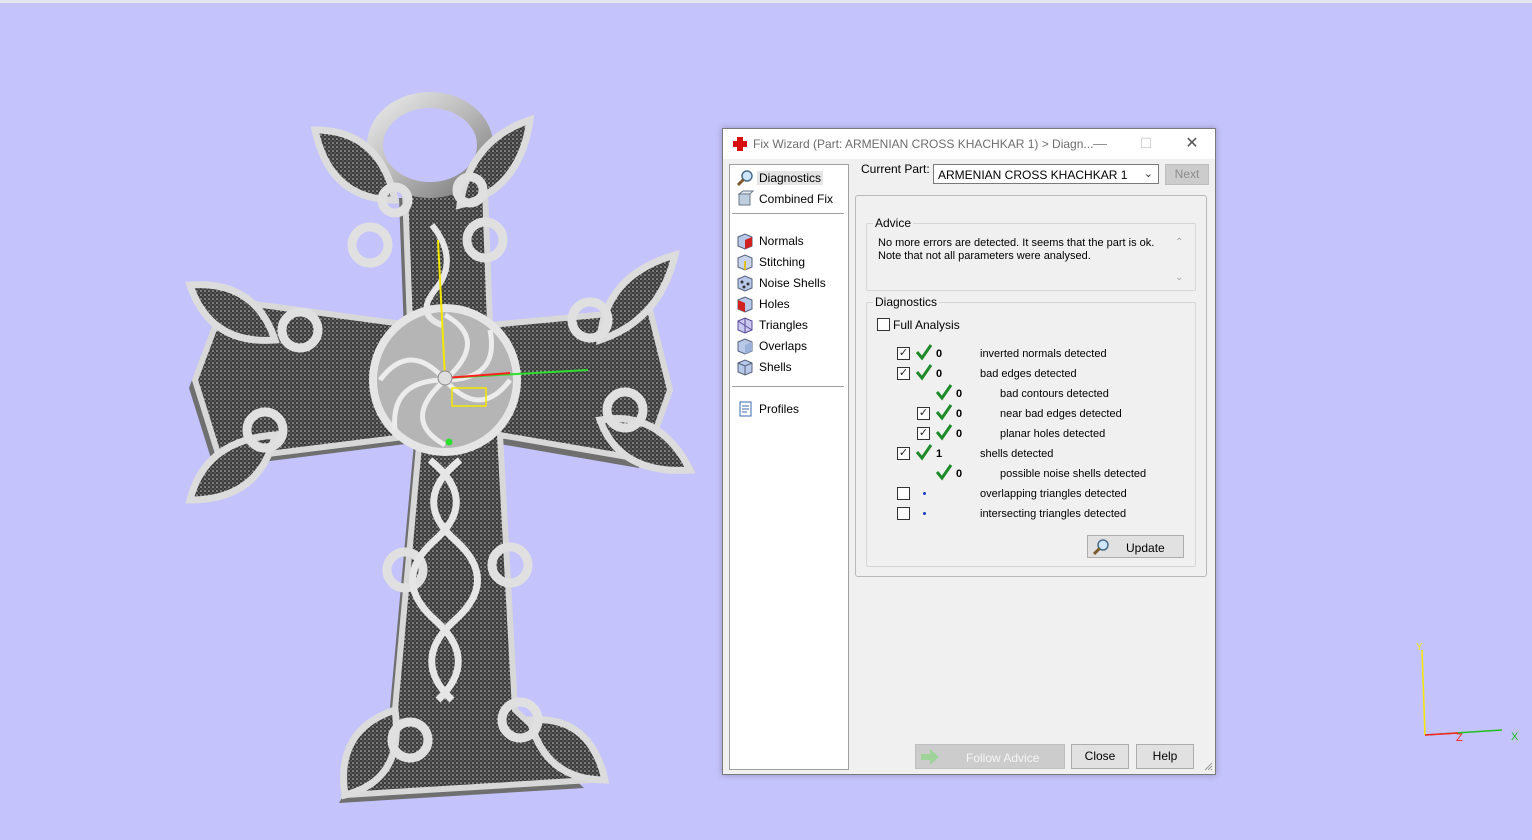 This screenshot has height=840, width=1532. Describe the element at coordinates (1179, 242) in the screenshot. I see `scroll-up-icon: ⌃` at that location.